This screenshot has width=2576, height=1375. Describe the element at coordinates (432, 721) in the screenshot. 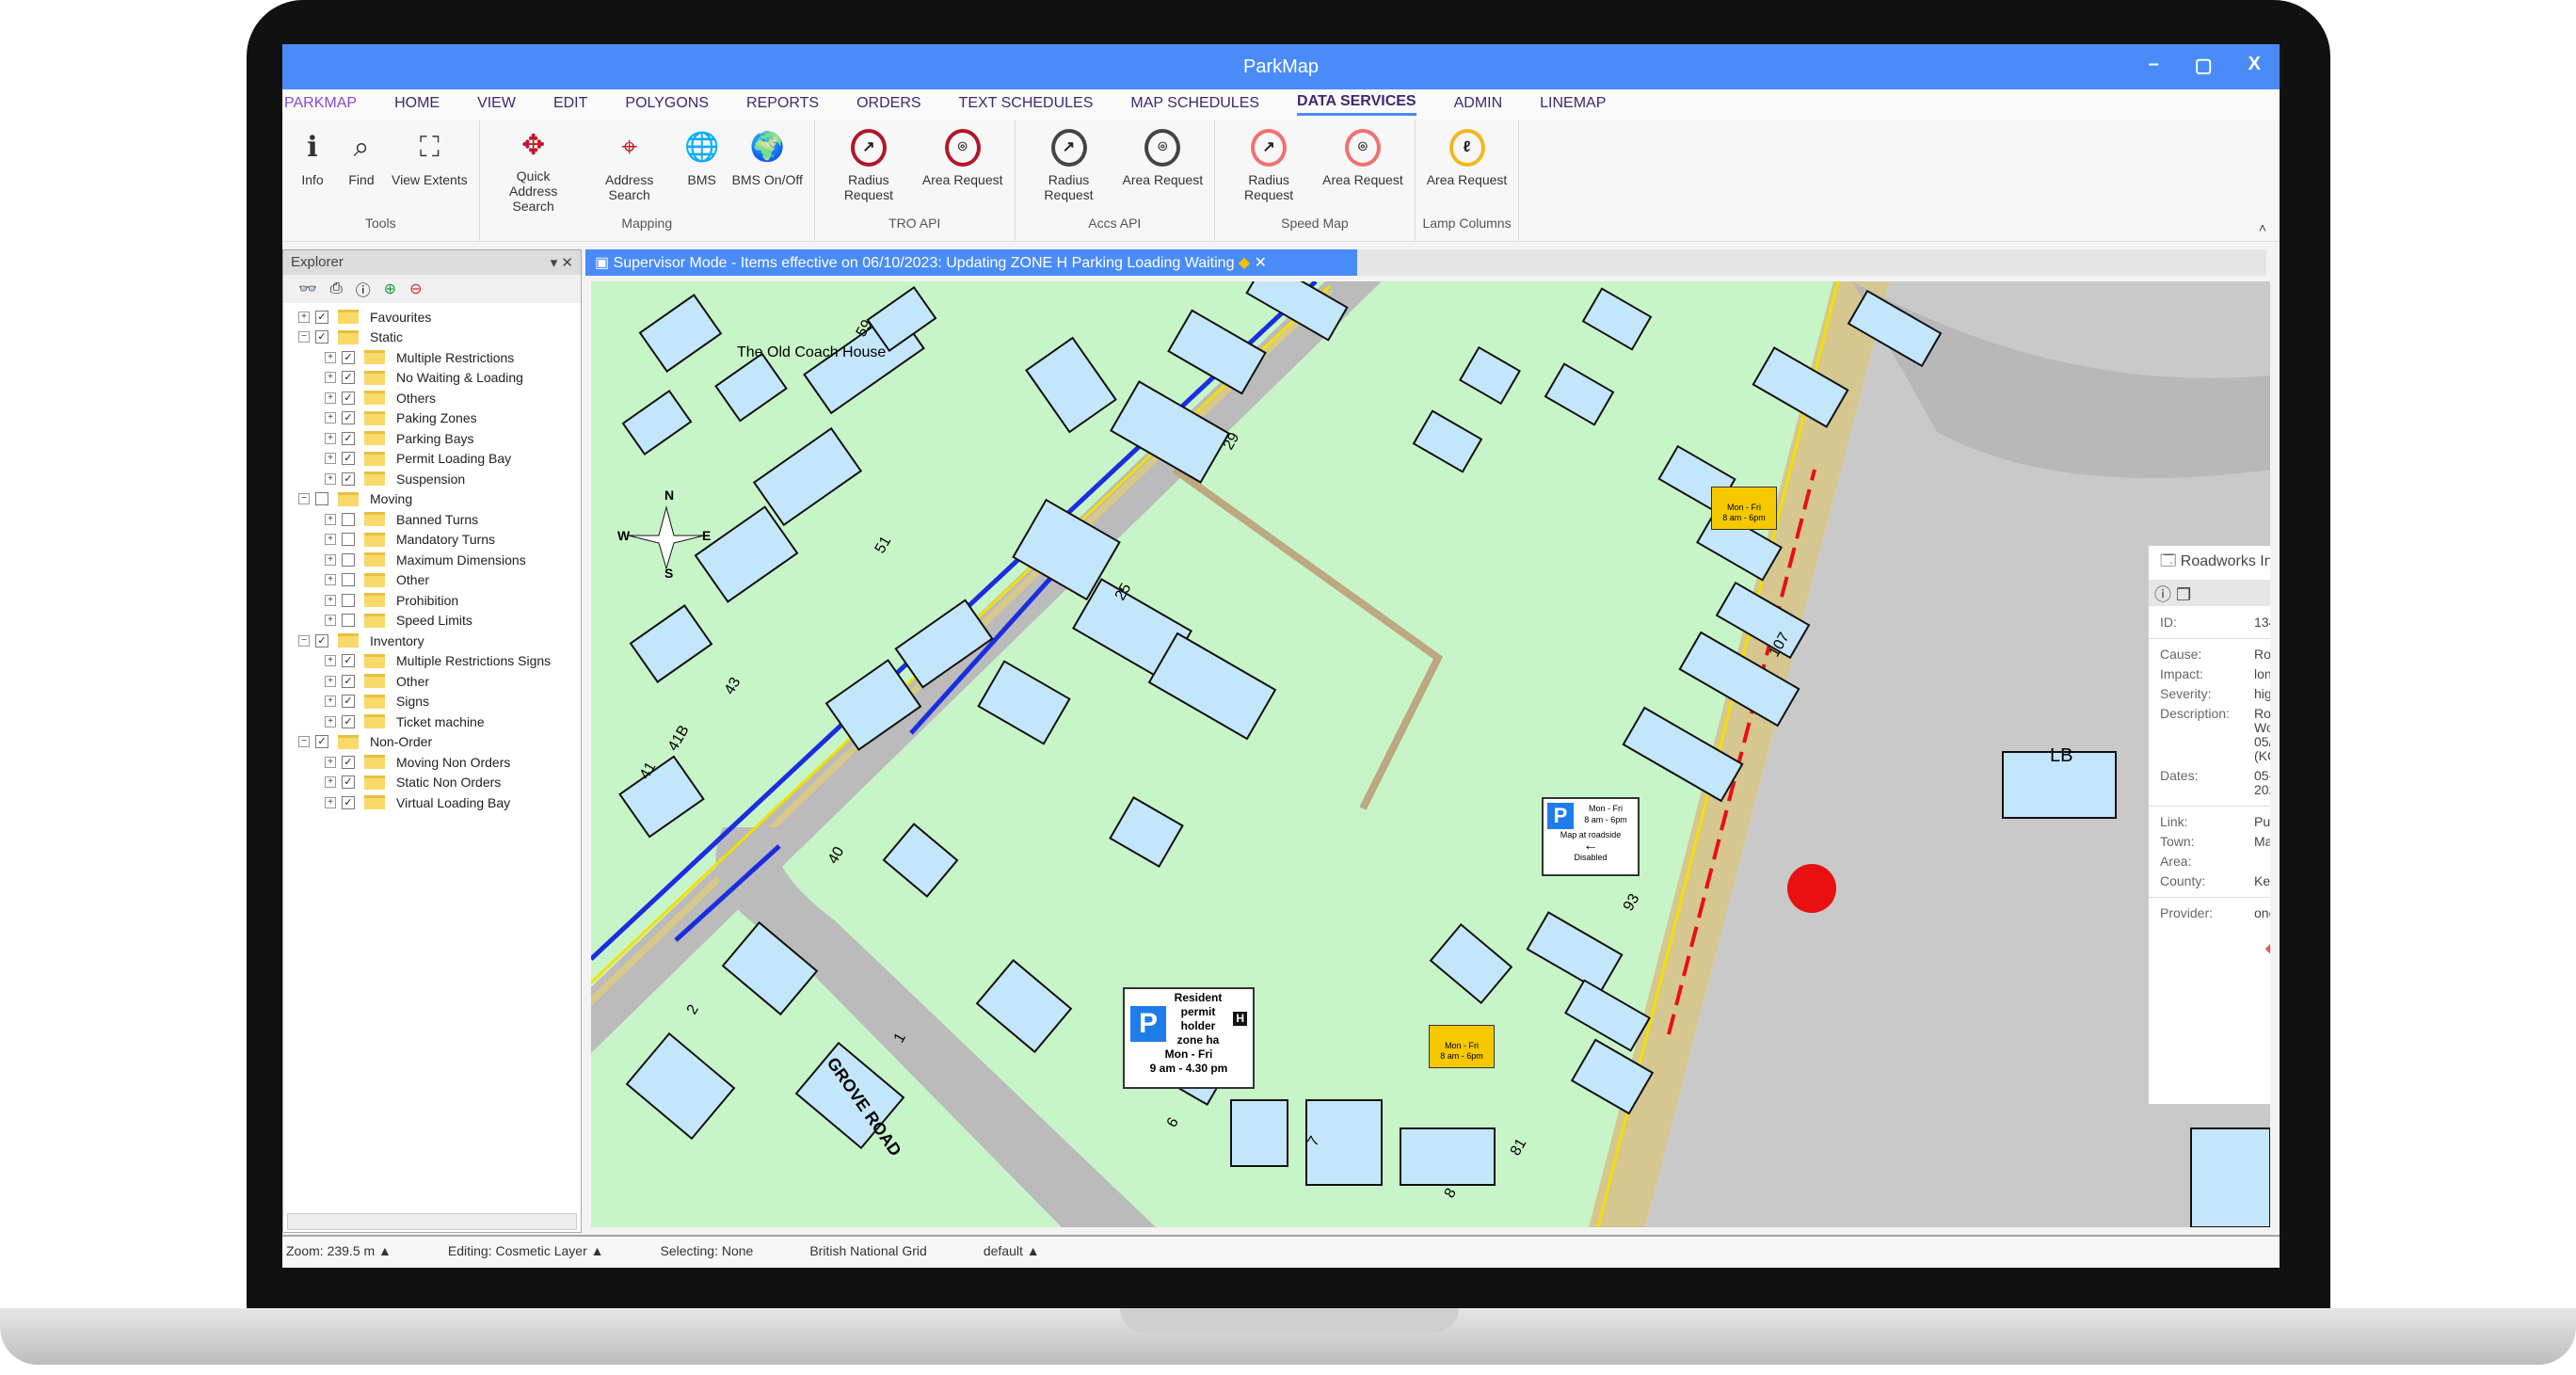

I see `tree-node: + ✓ Ticket machine` at that location.